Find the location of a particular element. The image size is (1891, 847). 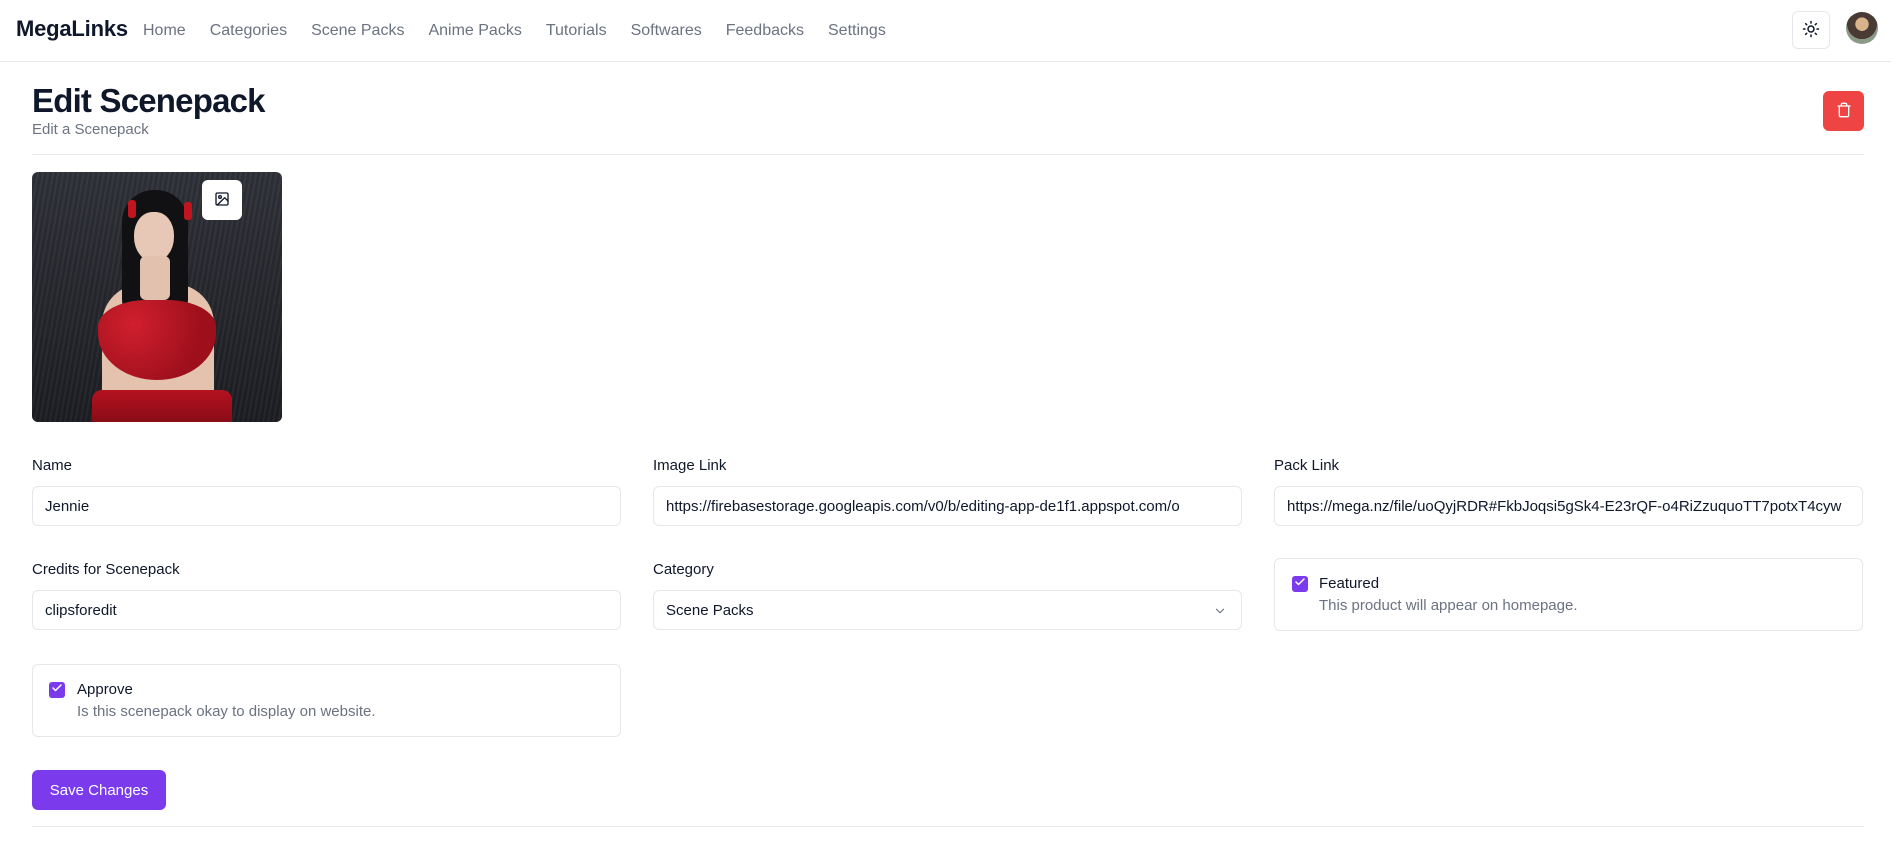

nav-link-tutorials: Tutorials is located at coordinates (576, 31).